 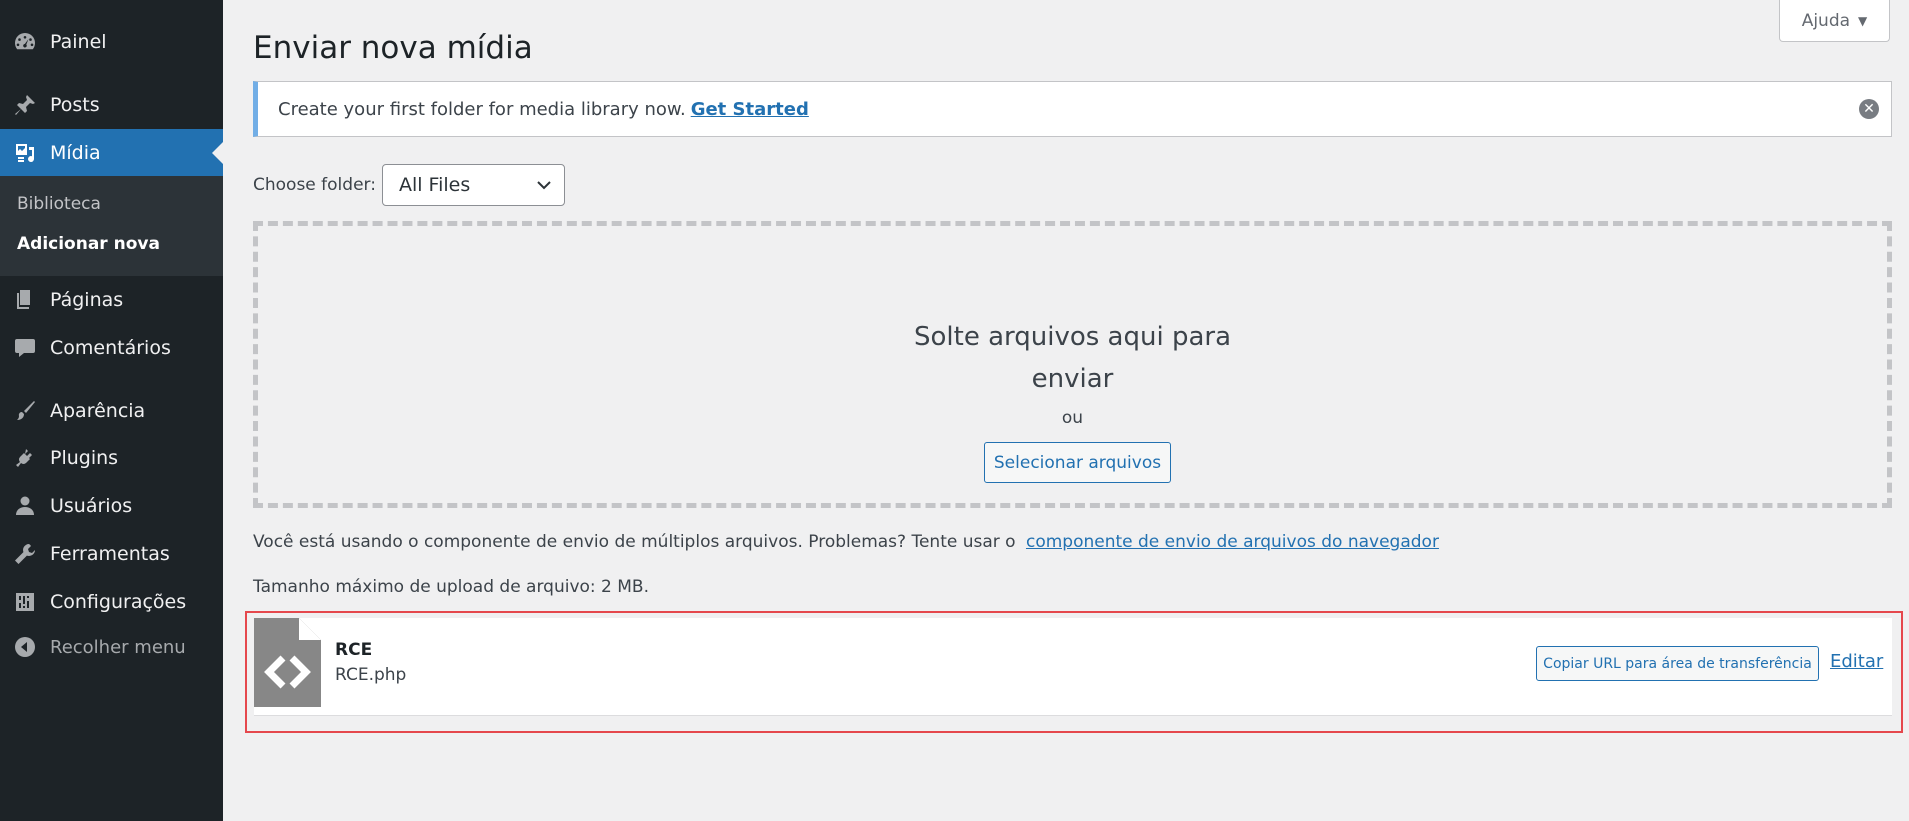 I want to click on sidebar-item-aparencia: Aparência, so click(x=111, y=411).